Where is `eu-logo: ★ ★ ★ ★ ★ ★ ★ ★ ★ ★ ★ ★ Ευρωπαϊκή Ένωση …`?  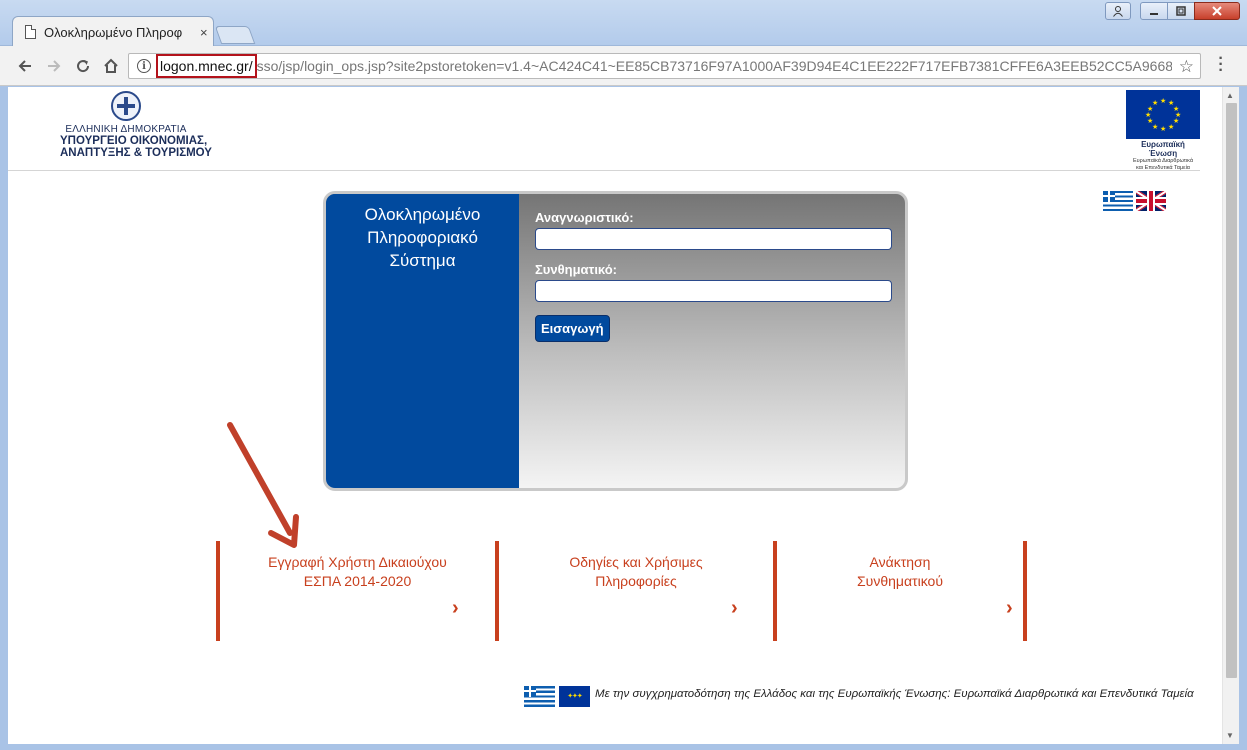
eu-logo: ★ ★ ★ ★ ★ ★ ★ ★ ★ ★ ★ ★ Ευρωπαϊκή Ένωση … is located at coordinates (1163, 131).